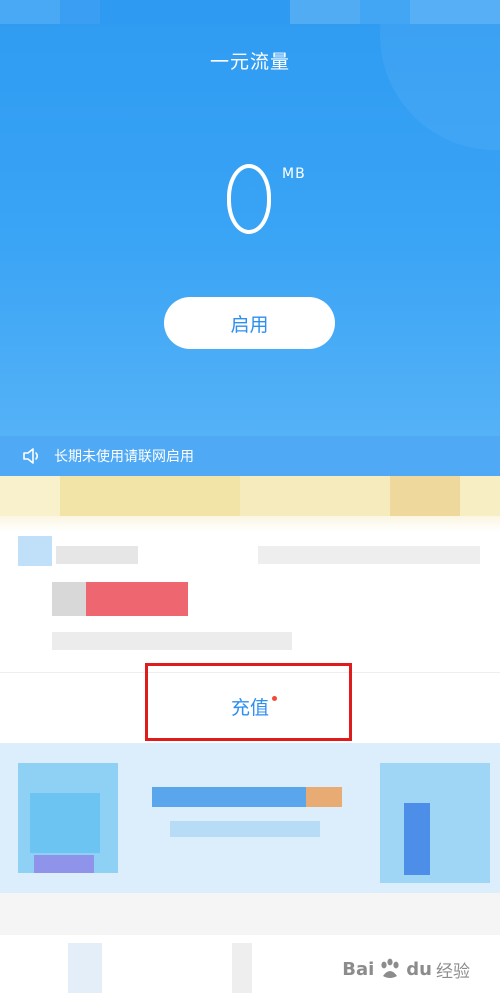 This screenshot has width=500, height=1000. I want to click on highlight-box, so click(248, 702).